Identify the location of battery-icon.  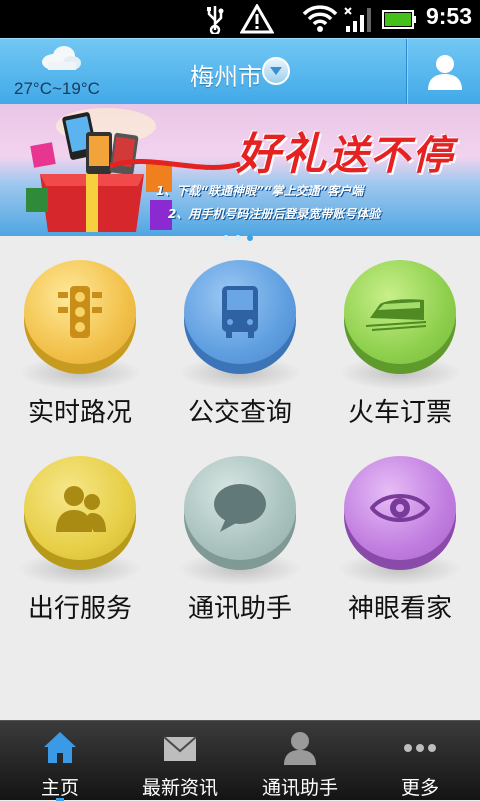
(399, 19).